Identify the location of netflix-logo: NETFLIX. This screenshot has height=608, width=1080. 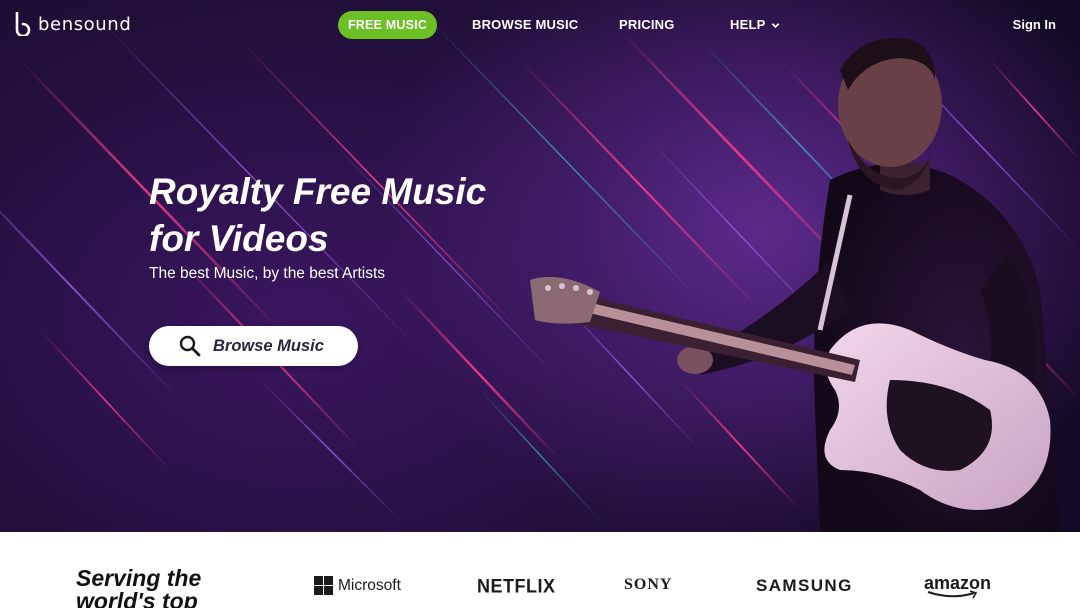
(516, 585).